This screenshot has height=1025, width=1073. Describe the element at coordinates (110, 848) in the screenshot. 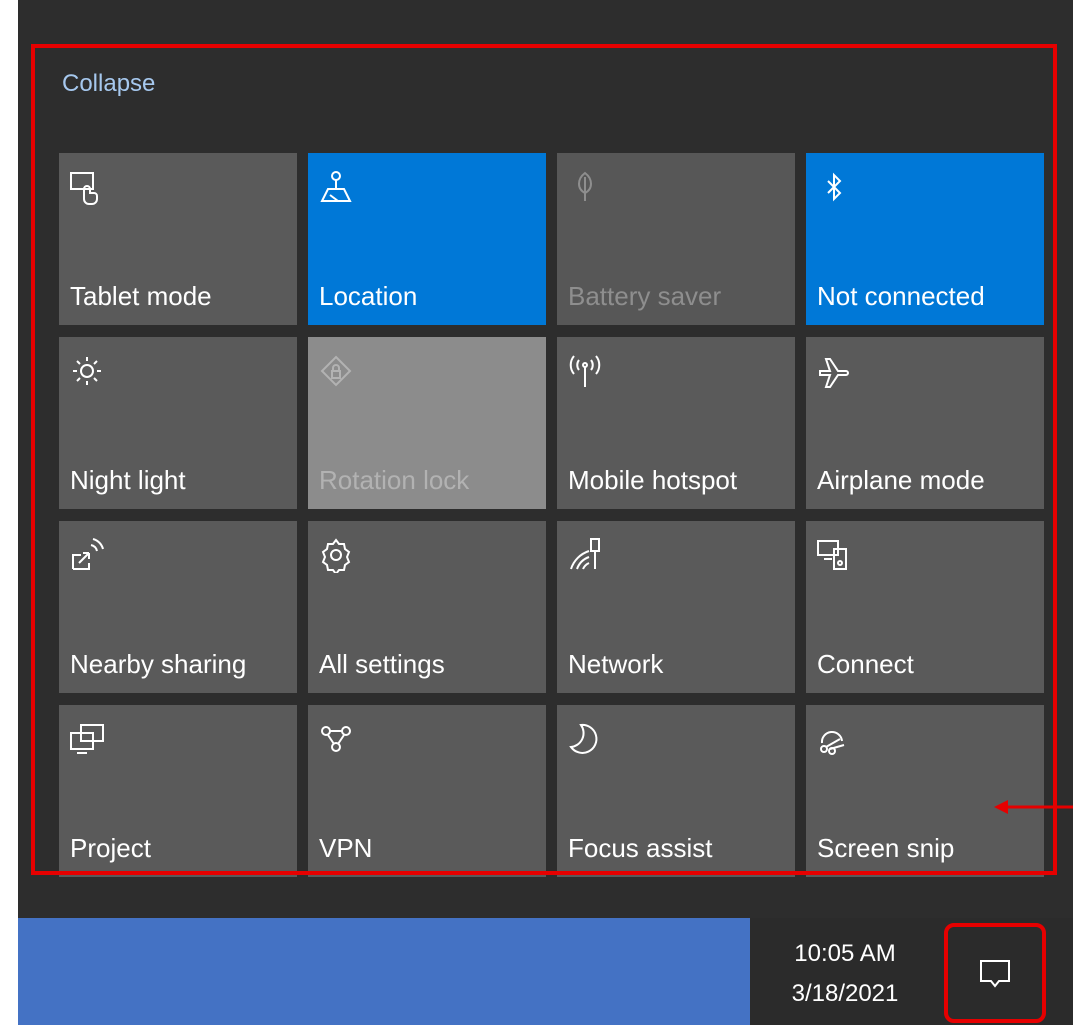

I see `tile-label: Project` at that location.